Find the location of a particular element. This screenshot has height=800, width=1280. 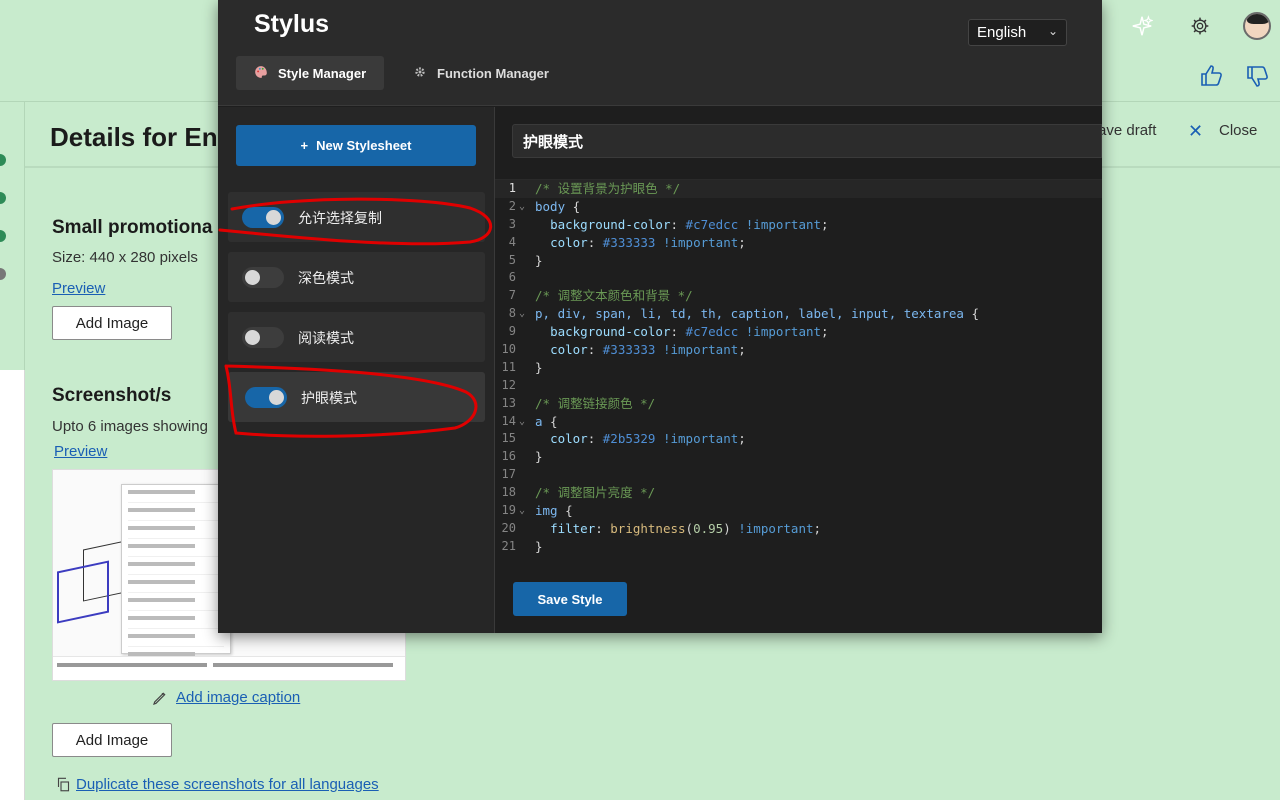

code-line: 17 is located at coordinates (798, 475).